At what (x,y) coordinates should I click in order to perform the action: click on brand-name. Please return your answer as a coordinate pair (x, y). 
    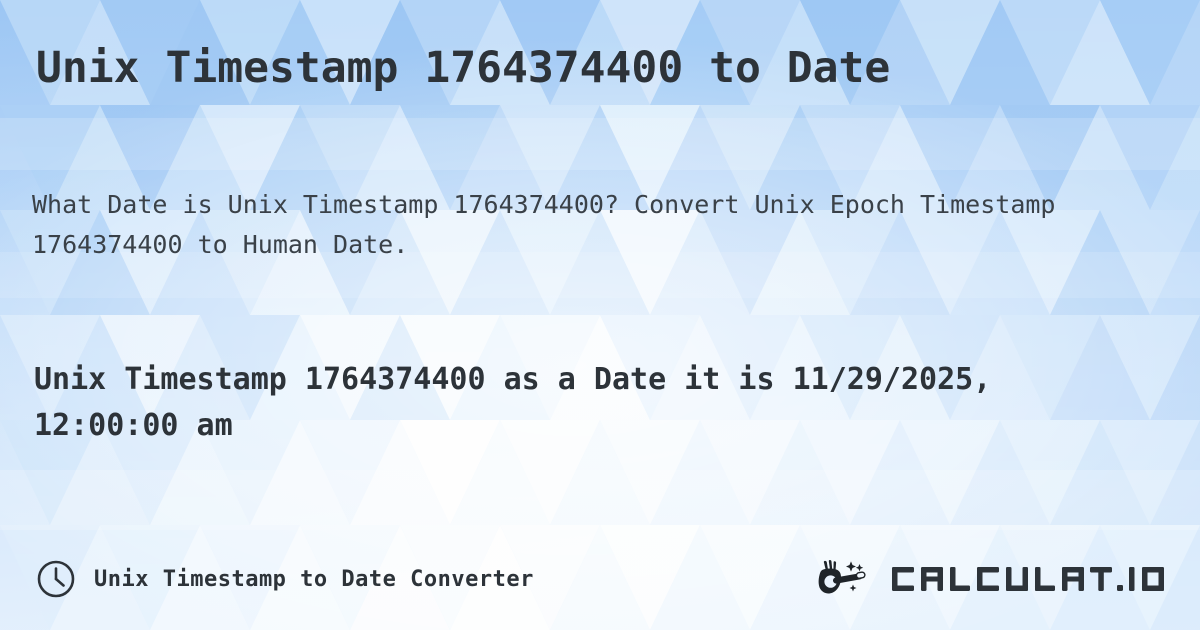
    Looking at the image, I should click on (1032, 579).